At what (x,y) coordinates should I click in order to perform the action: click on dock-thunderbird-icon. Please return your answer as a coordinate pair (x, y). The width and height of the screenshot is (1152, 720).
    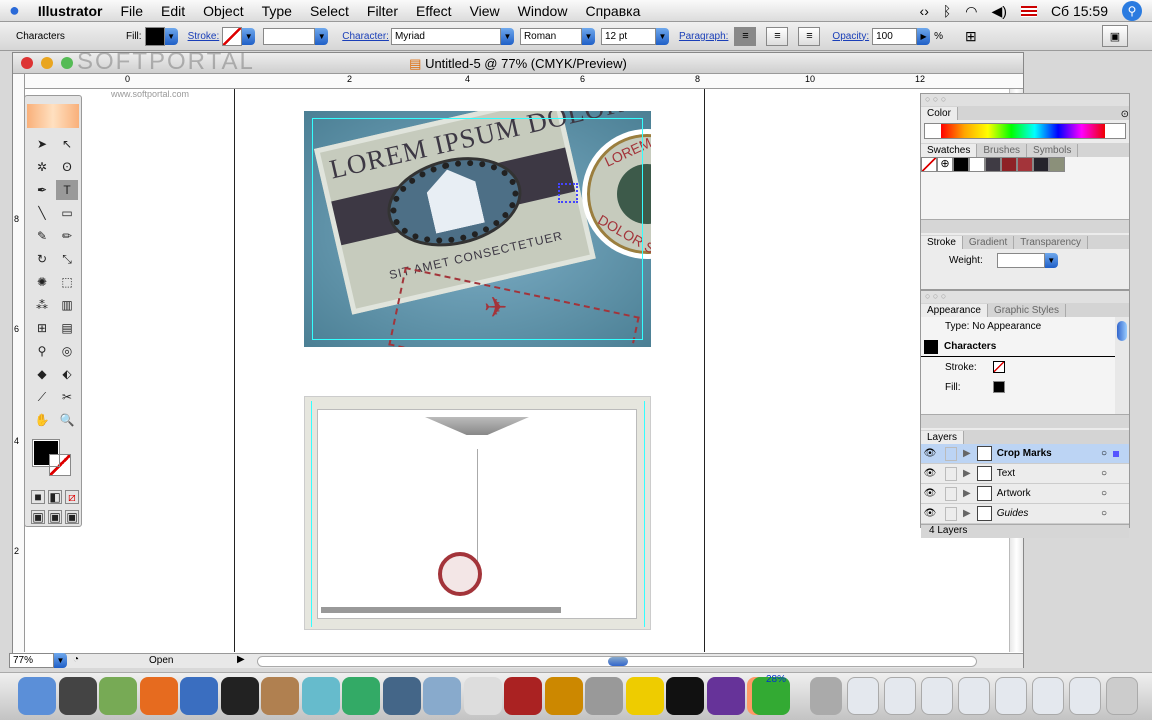
    Looking at the image, I should click on (199, 696).